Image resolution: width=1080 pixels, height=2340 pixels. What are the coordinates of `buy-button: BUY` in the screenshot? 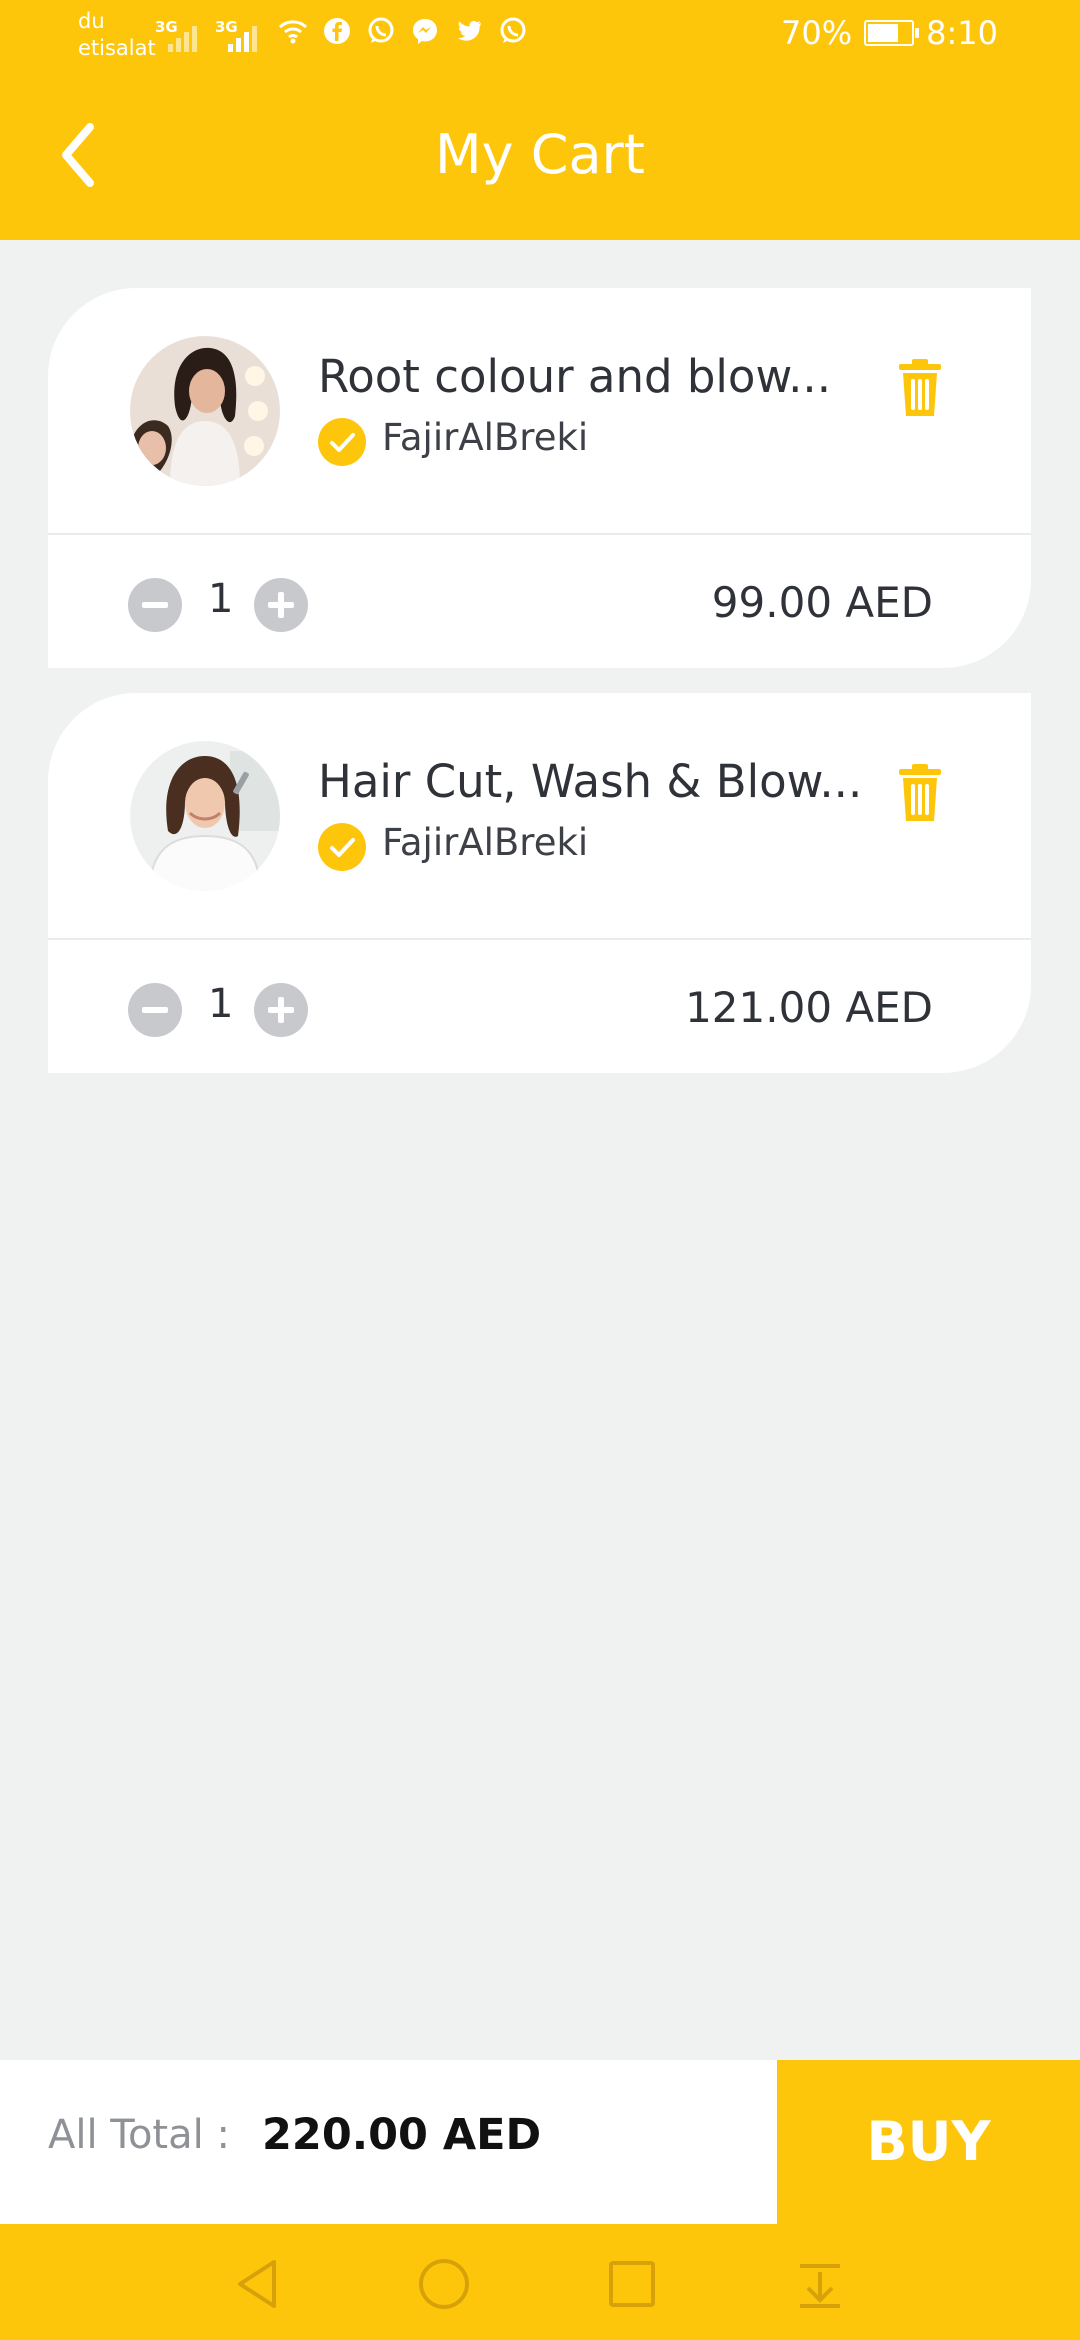 It's located at (928, 2142).